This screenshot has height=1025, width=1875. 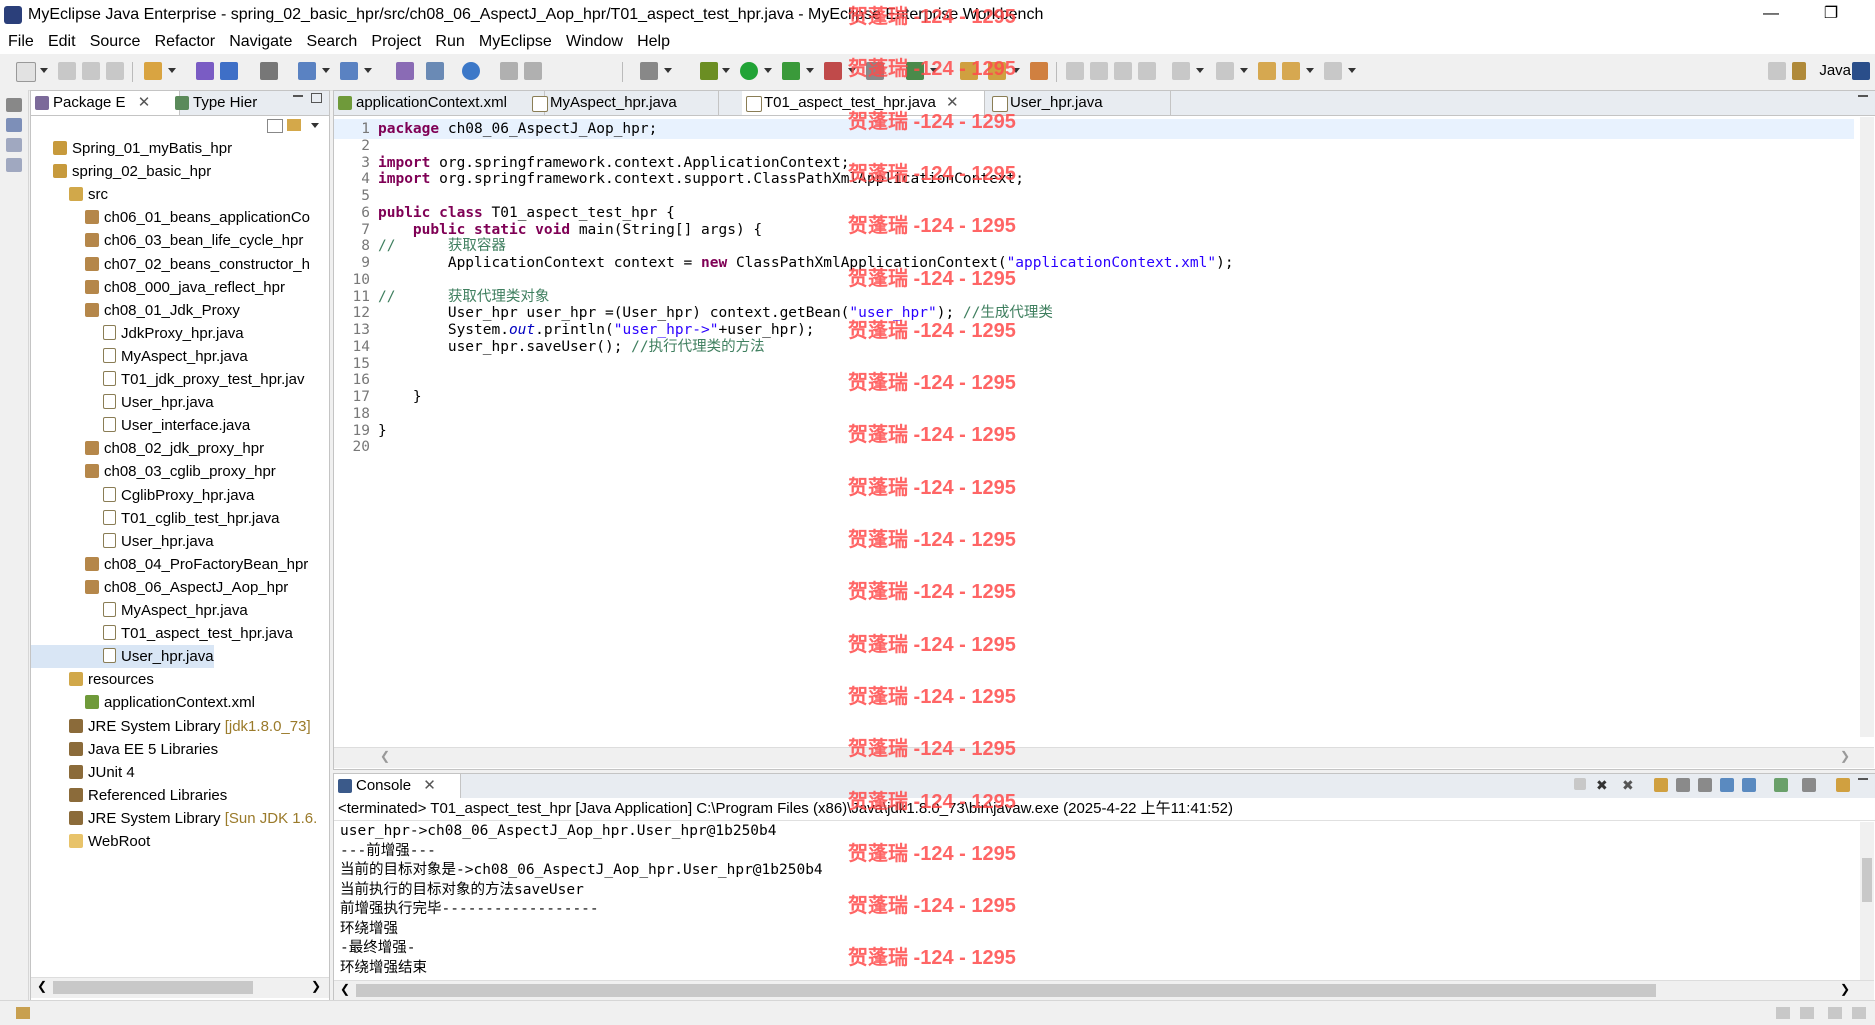 I want to click on remove-all-icon: ✖, so click(x=1629, y=785).